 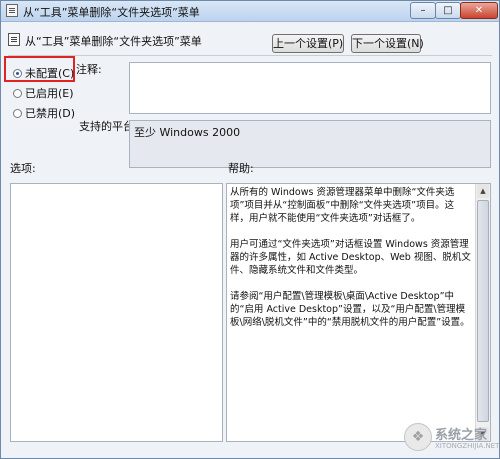 I want to click on watermark-logo-icon: ❖, so click(x=418, y=437).